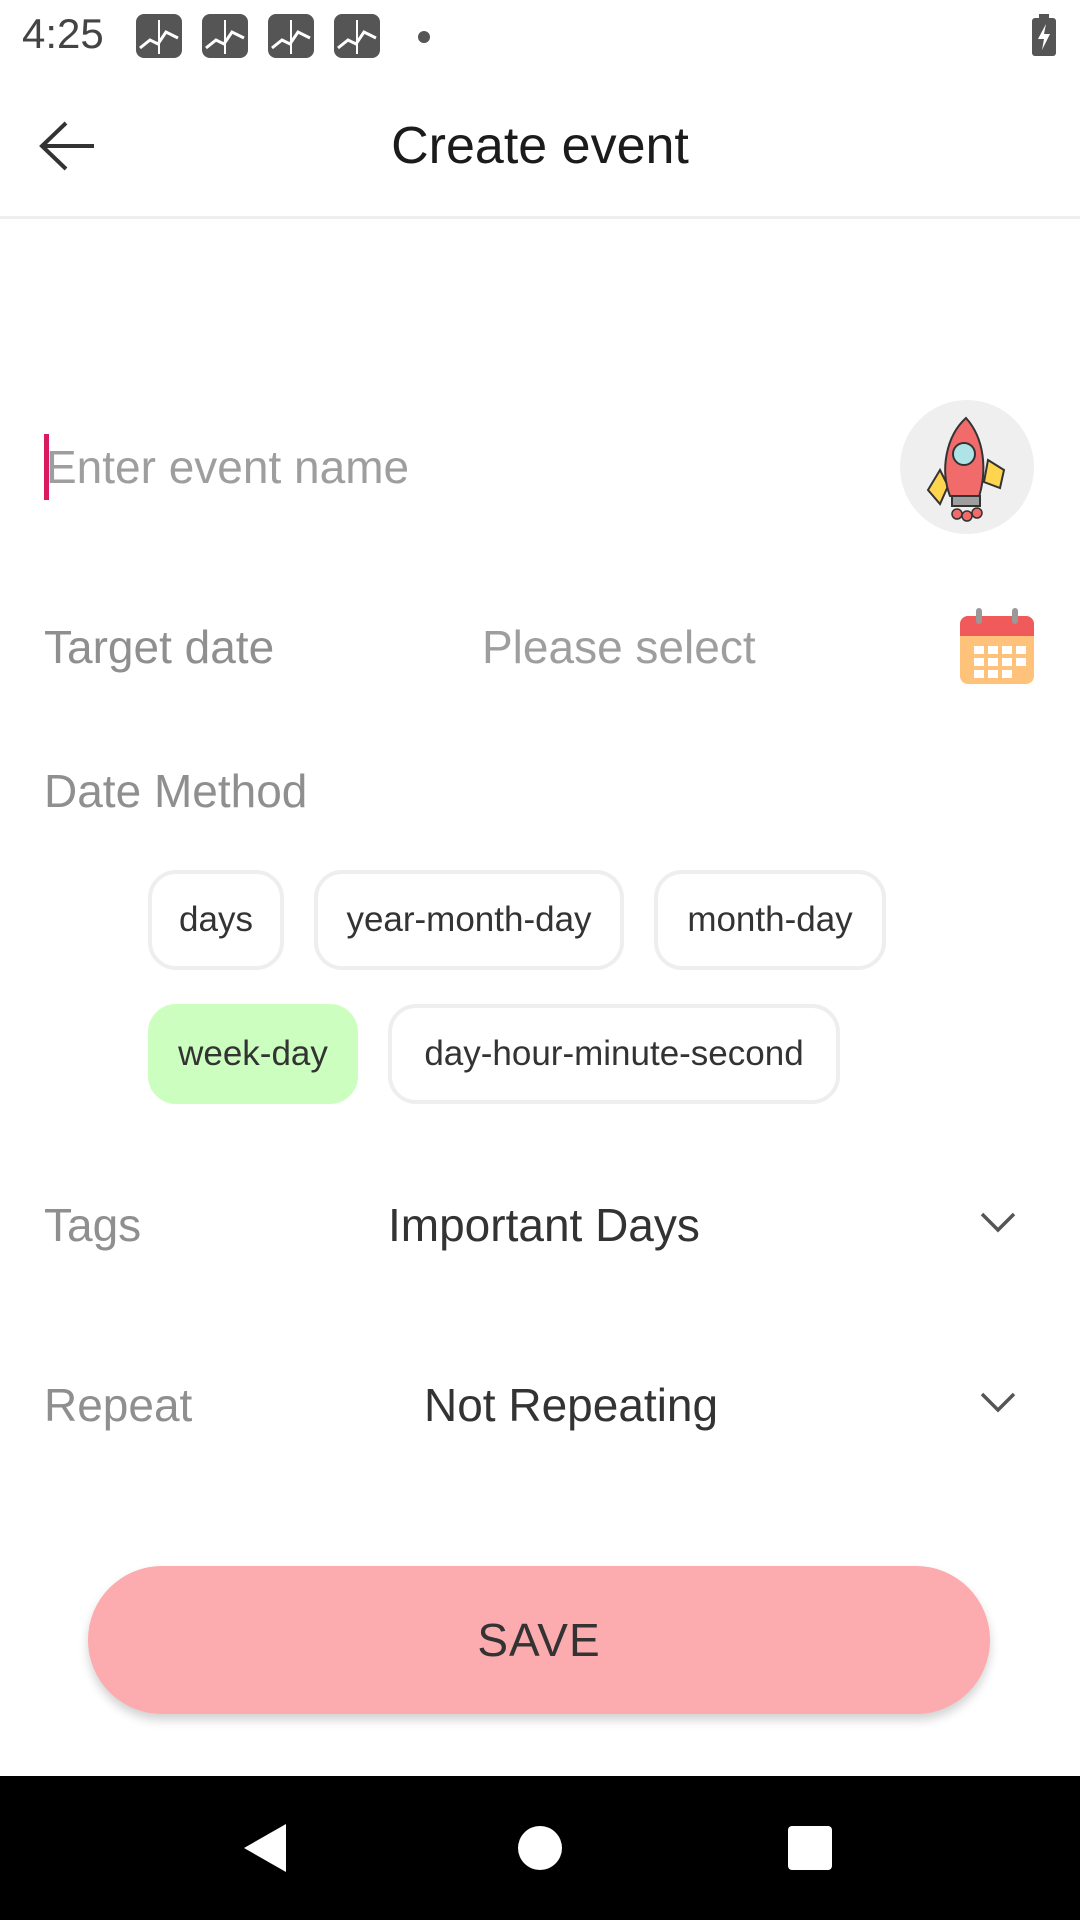 This screenshot has width=1080, height=1920. Describe the element at coordinates (571, 1405) in the screenshot. I see `repeat-dropdown: Not Repeating` at that location.